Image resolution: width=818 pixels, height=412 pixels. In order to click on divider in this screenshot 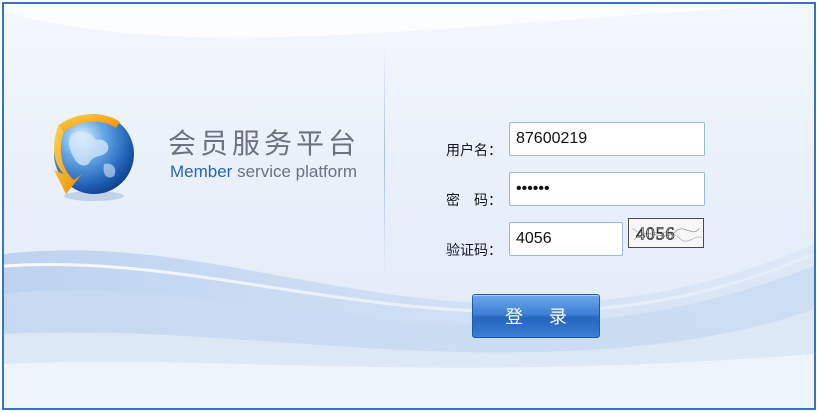, I will do `click(384, 159)`.